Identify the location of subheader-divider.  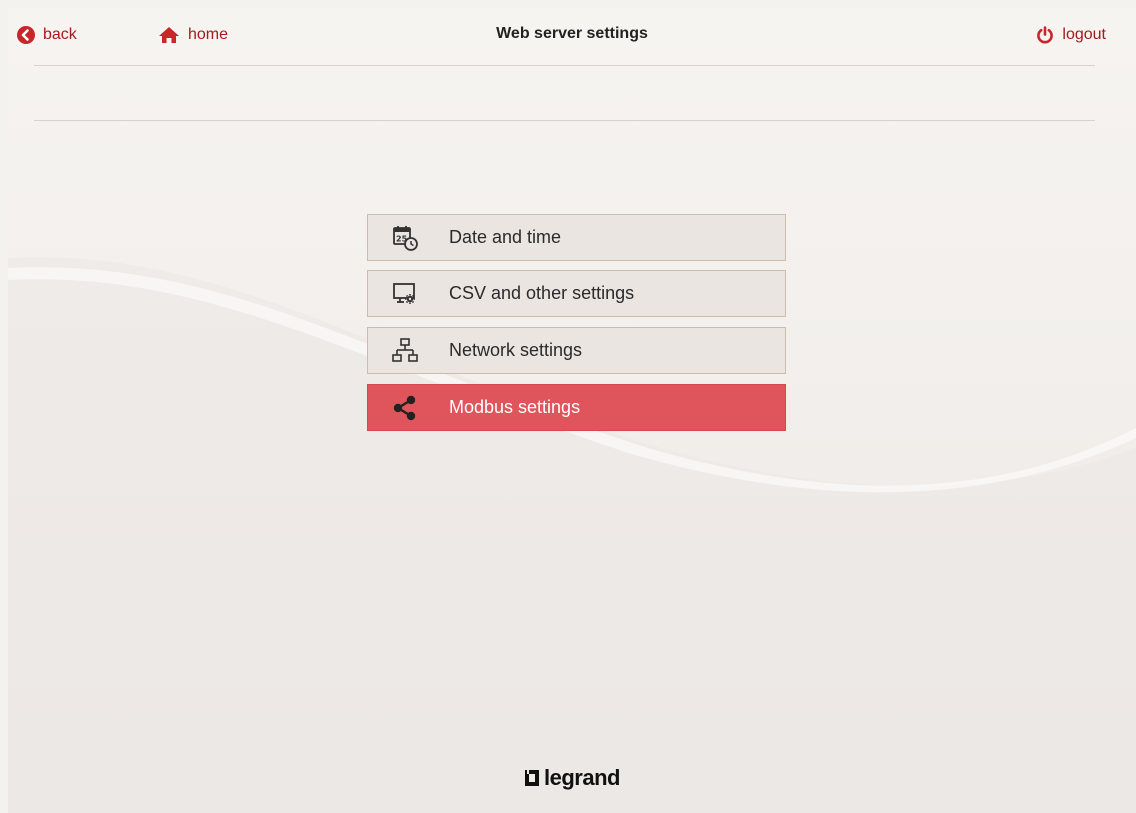
(564, 120).